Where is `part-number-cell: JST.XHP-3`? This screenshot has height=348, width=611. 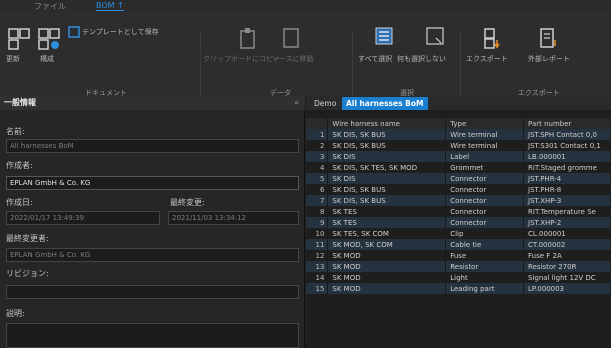 part-number-cell: JST.XHP-3 is located at coordinates (567, 200).